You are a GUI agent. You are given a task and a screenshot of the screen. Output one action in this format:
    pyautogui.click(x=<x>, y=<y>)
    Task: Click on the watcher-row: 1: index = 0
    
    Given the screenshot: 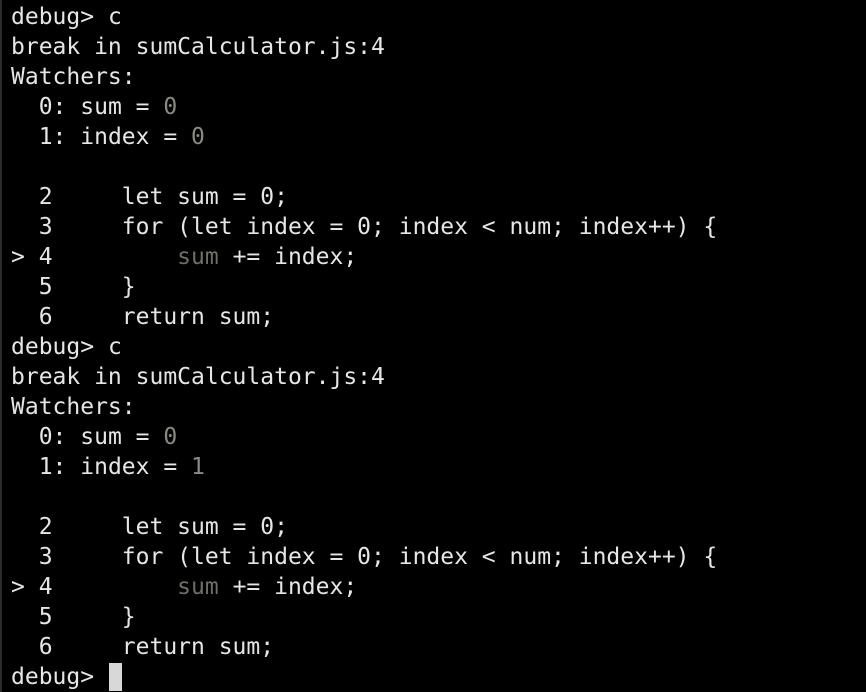 What is the action you would take?
    pyautogui.click(x=108, y=137)
    